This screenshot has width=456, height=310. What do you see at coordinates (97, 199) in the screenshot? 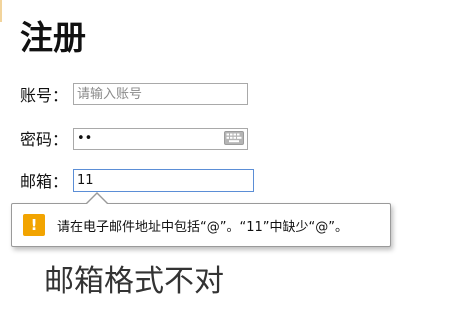
I see `tooltip-arrow-fill` at bounding box center [97, 199].